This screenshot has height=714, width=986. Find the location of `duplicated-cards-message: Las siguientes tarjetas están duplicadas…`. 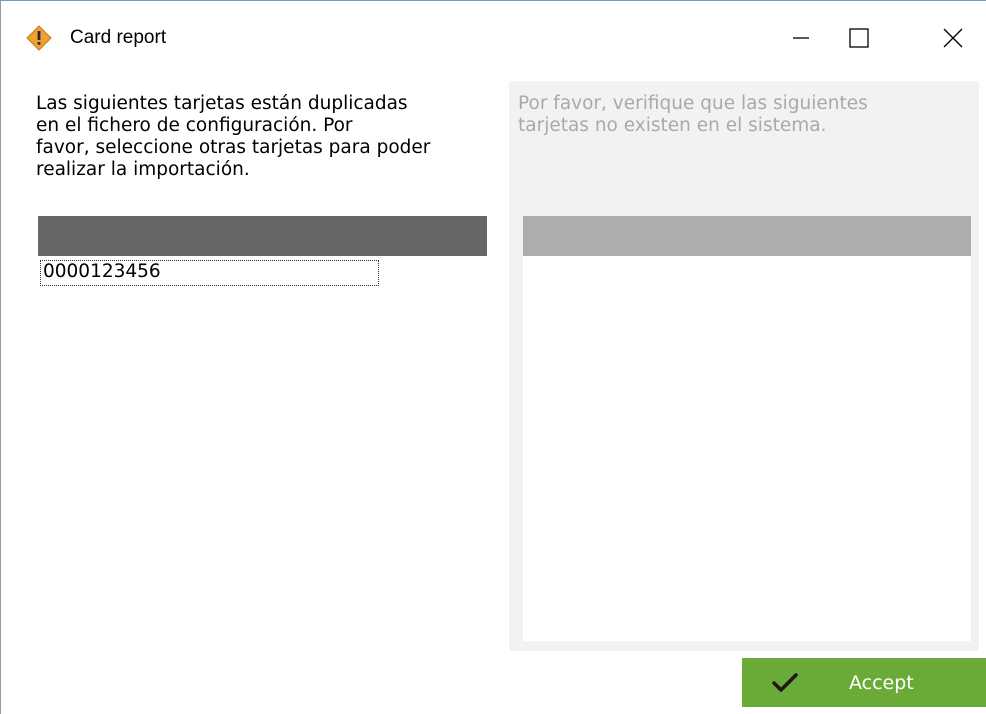

duplicated-cards-message: Las siguientes tarjetas están duplicadas… is located at coordinates (233, 136).